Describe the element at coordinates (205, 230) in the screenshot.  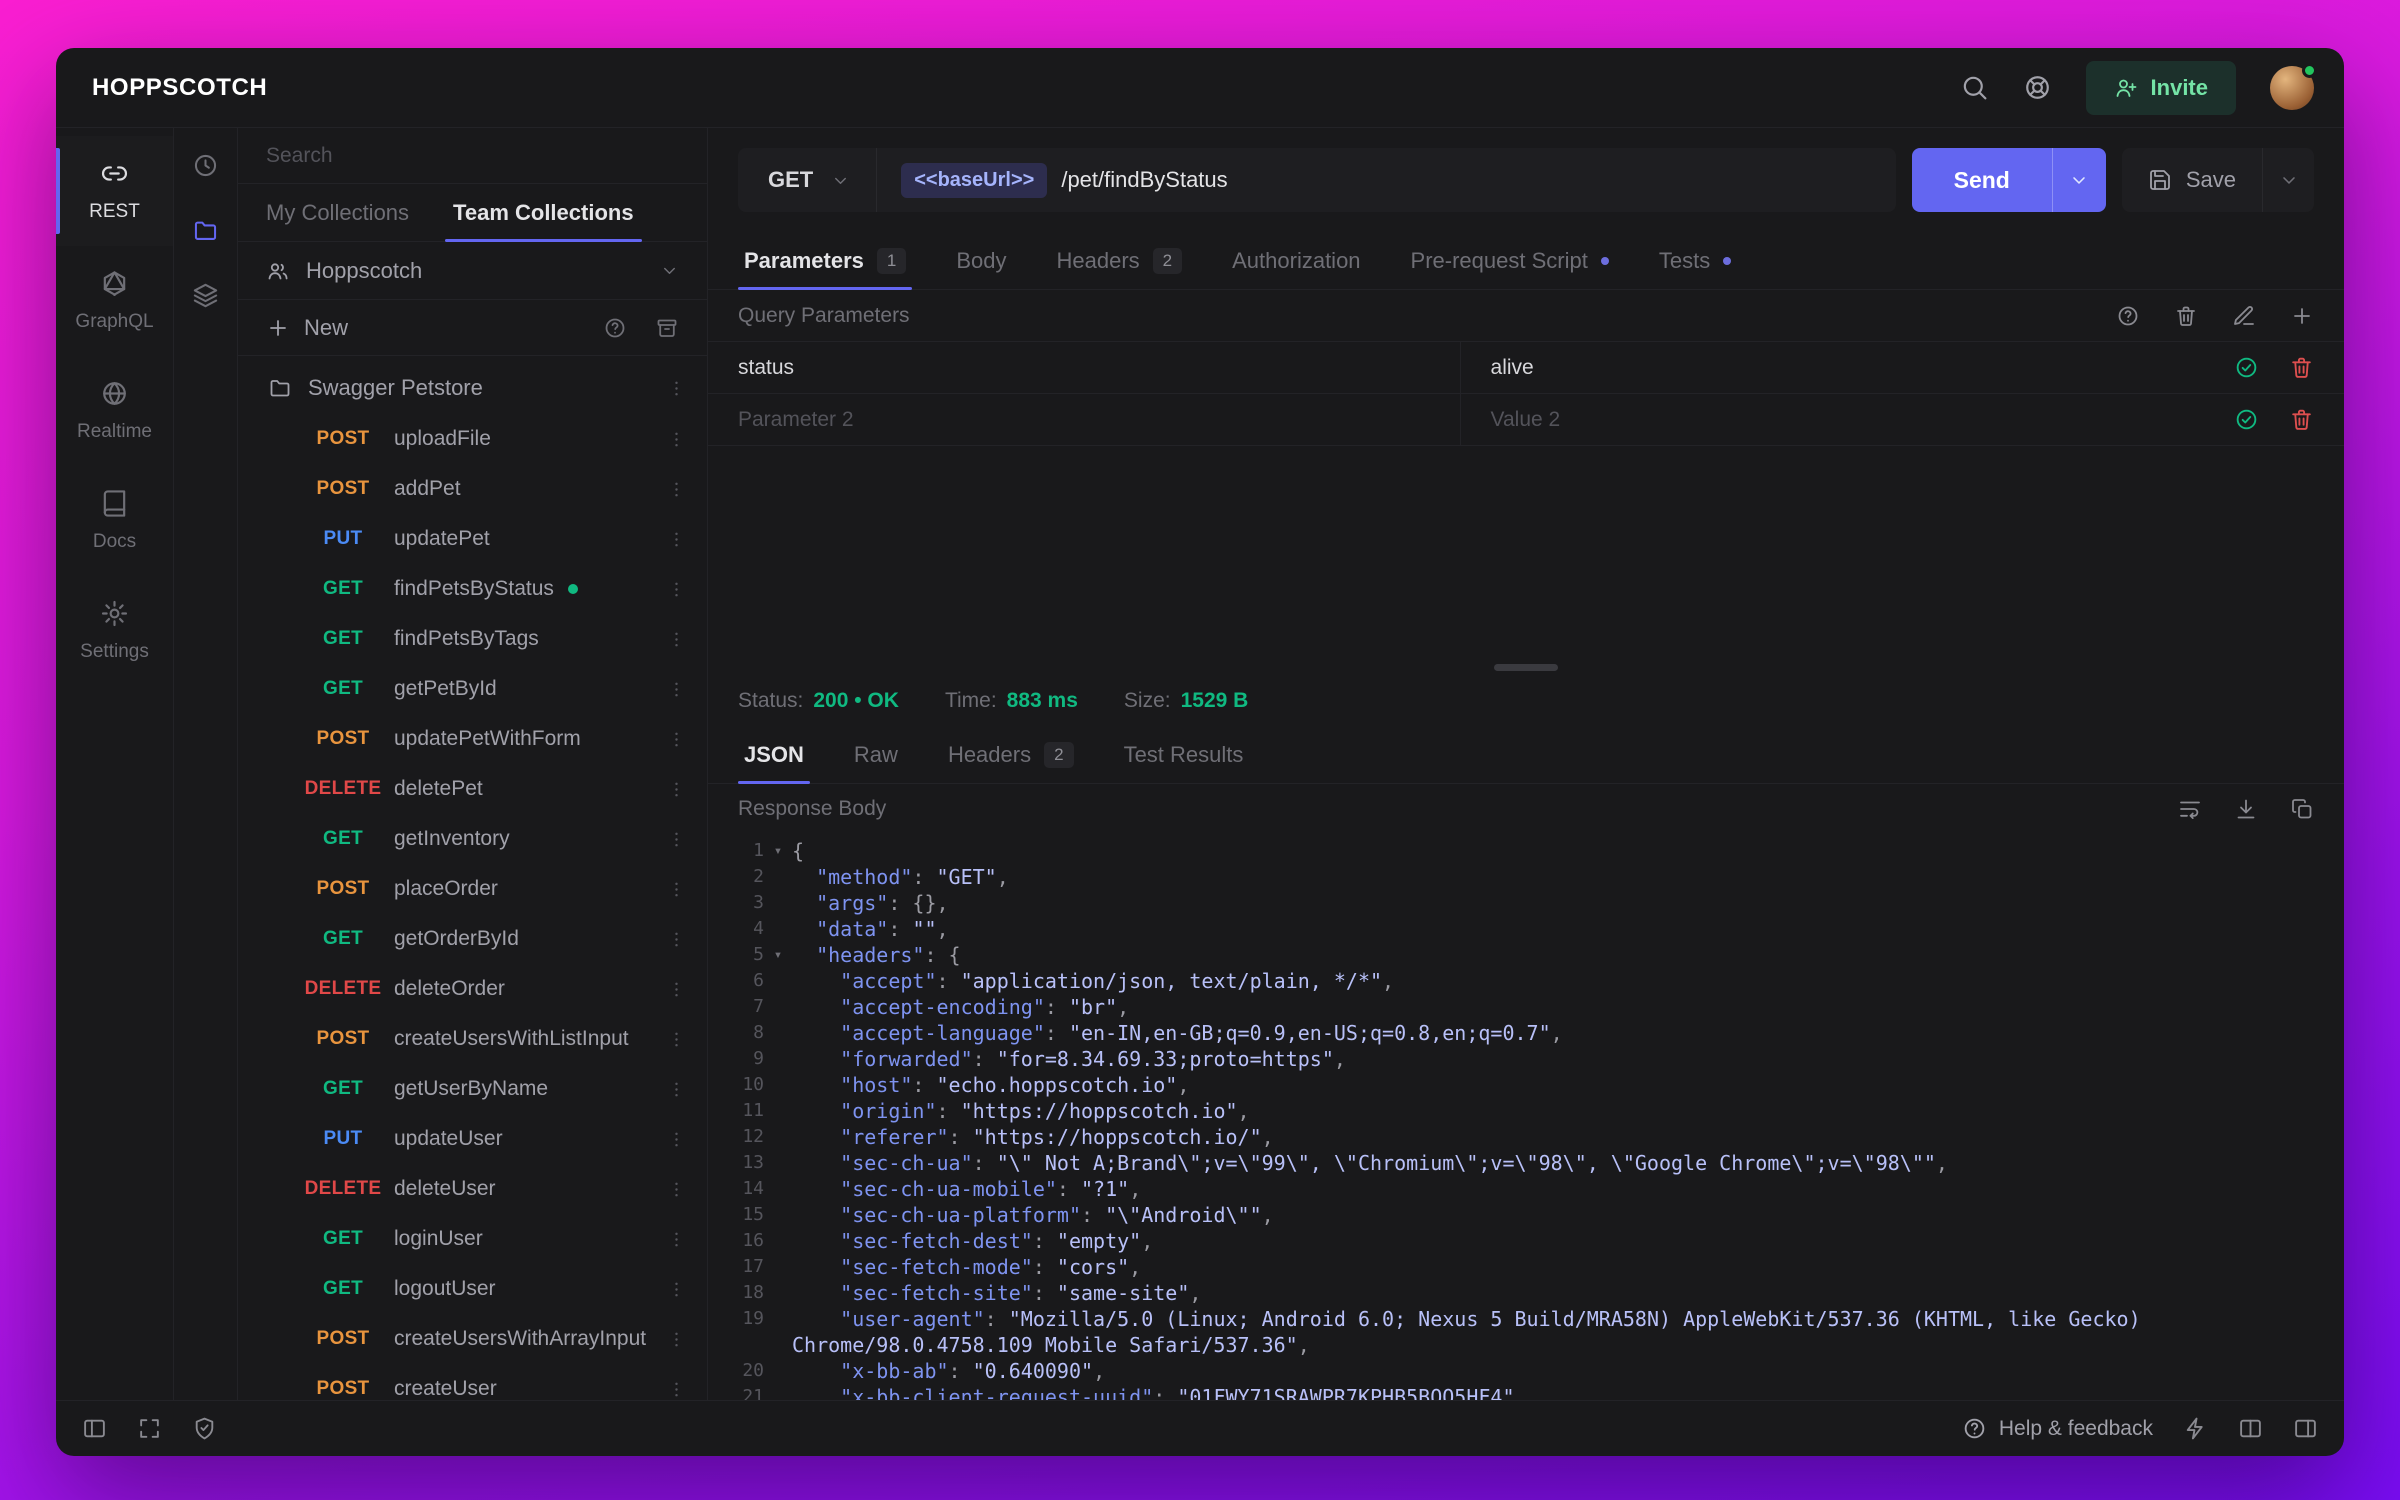
I see `rail-item-collections` at that location.